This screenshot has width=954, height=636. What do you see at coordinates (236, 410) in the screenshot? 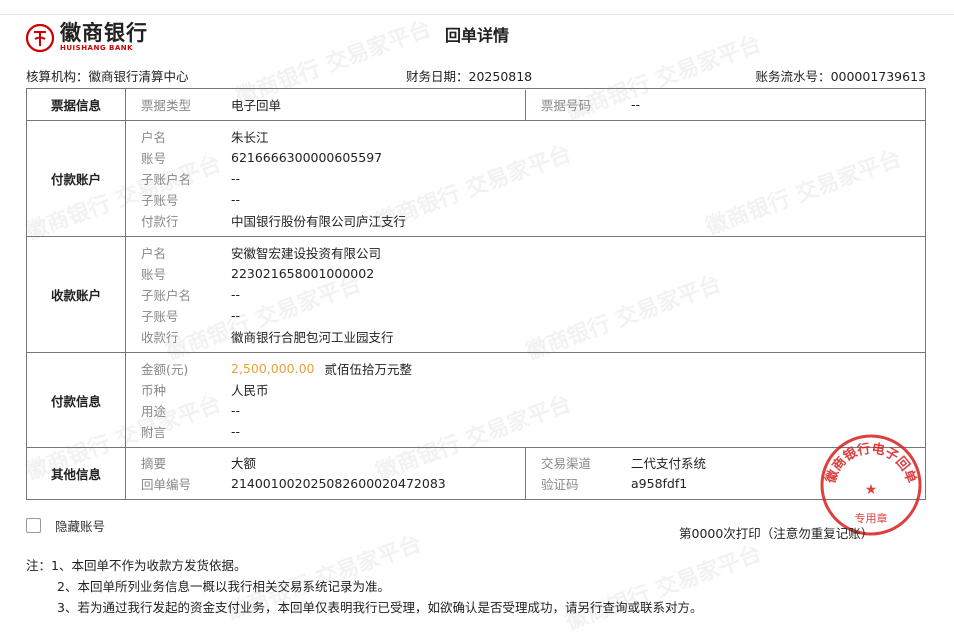
I see `purpose-value: --` at bounding box center [236, 410].